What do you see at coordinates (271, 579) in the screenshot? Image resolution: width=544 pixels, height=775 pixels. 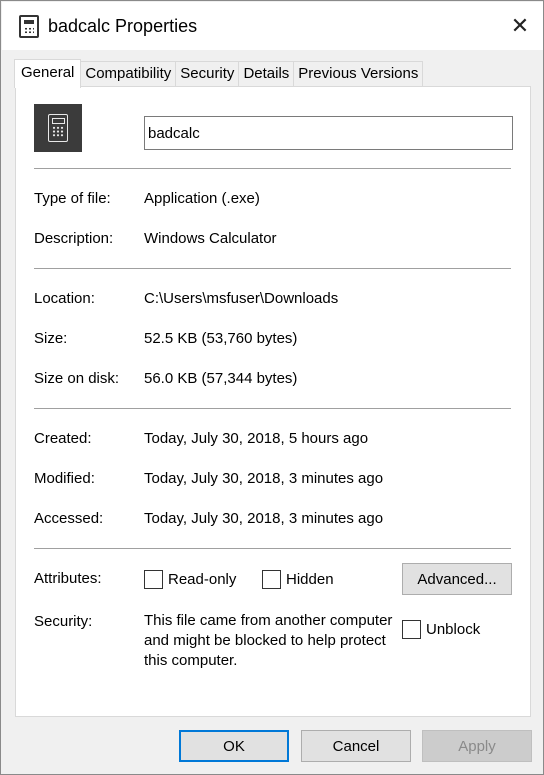 I see `hidden-checkbox-box` at bounding box center [271, 579].